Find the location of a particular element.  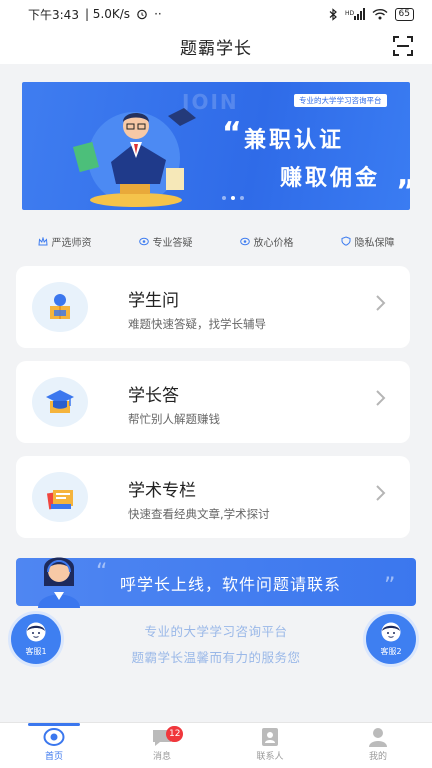

customer-service-1-button: 客服1 is located at coordinates (36, 639).